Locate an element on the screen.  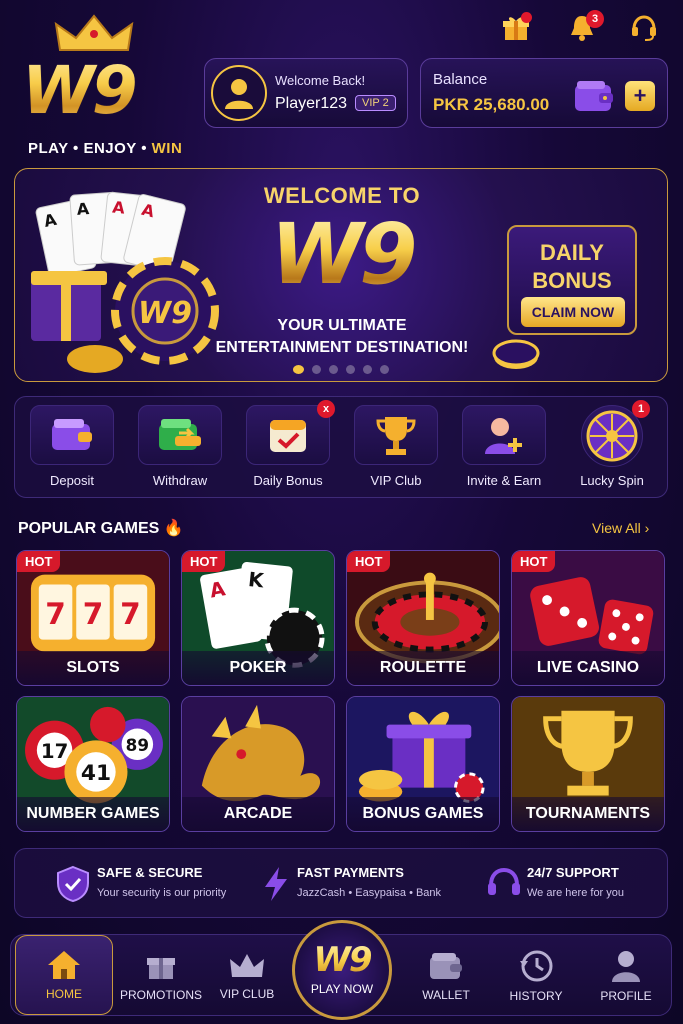
action-deposit: Deposit is located at coordinates (72, 449).